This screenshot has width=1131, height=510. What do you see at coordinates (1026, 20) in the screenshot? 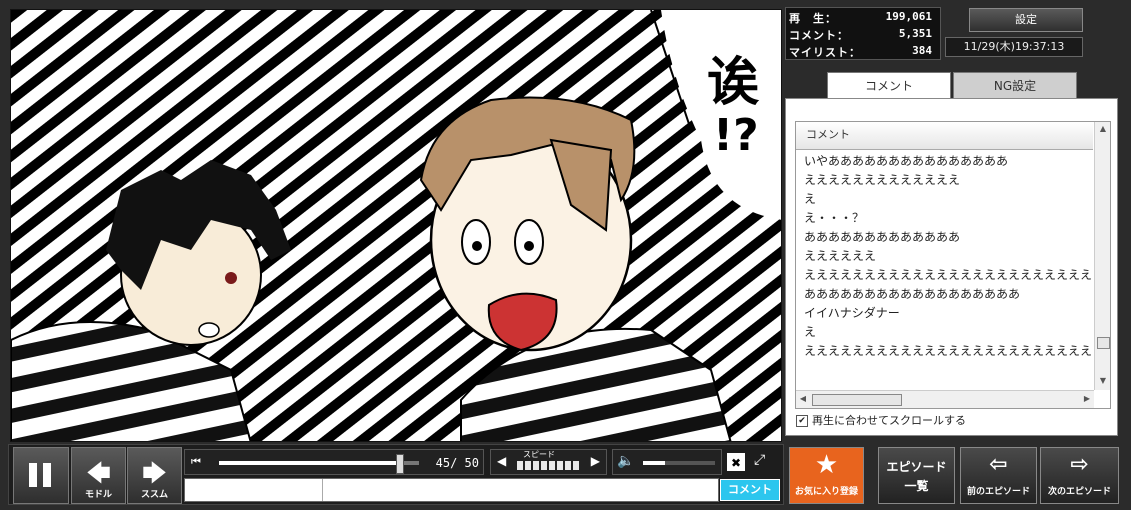
I see `settings-button: 設定` at bounding box center [1026, 20].